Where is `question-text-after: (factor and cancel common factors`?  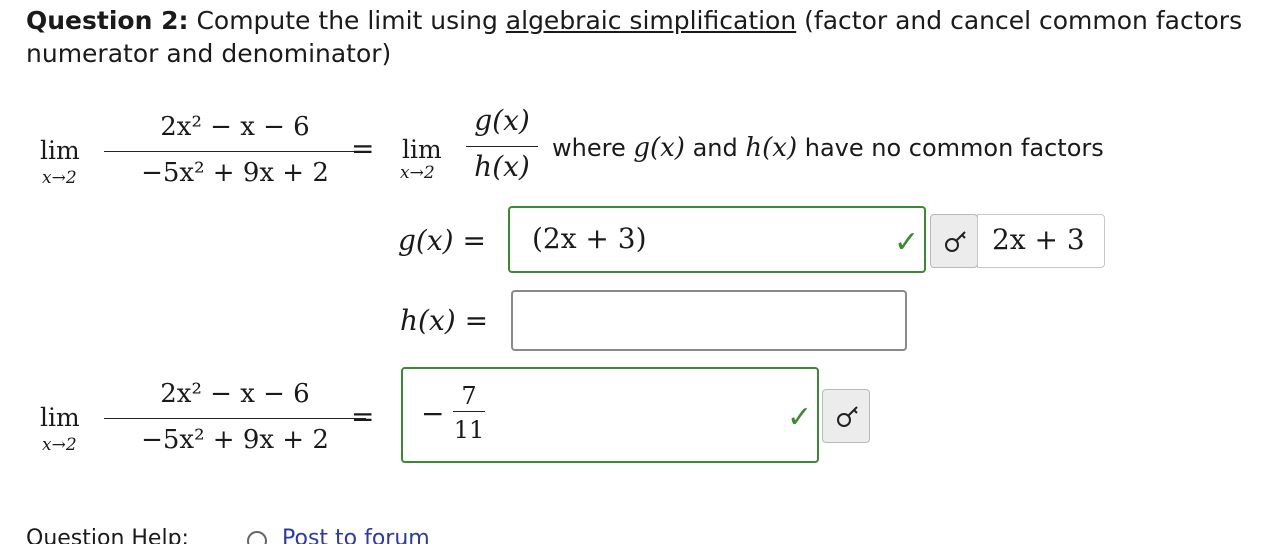
question-text-after: (factor and cancel common factors is located at coordinates (1023, 20).